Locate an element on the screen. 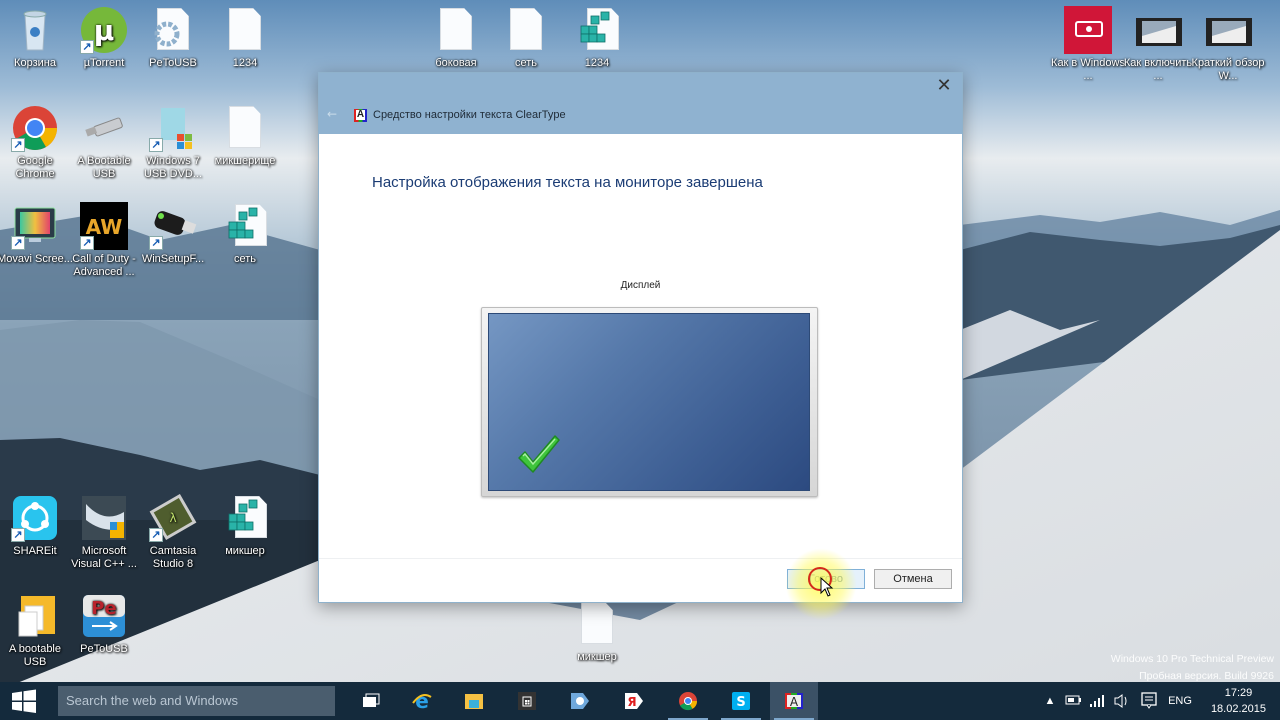  desktop-icon-miksher: микшер is located at coordinates (245, 526).